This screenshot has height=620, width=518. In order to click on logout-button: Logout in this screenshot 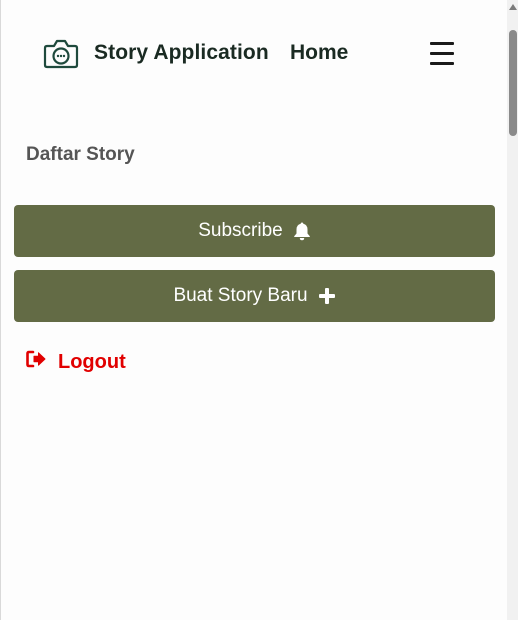, I will do `click(76, 362)`.